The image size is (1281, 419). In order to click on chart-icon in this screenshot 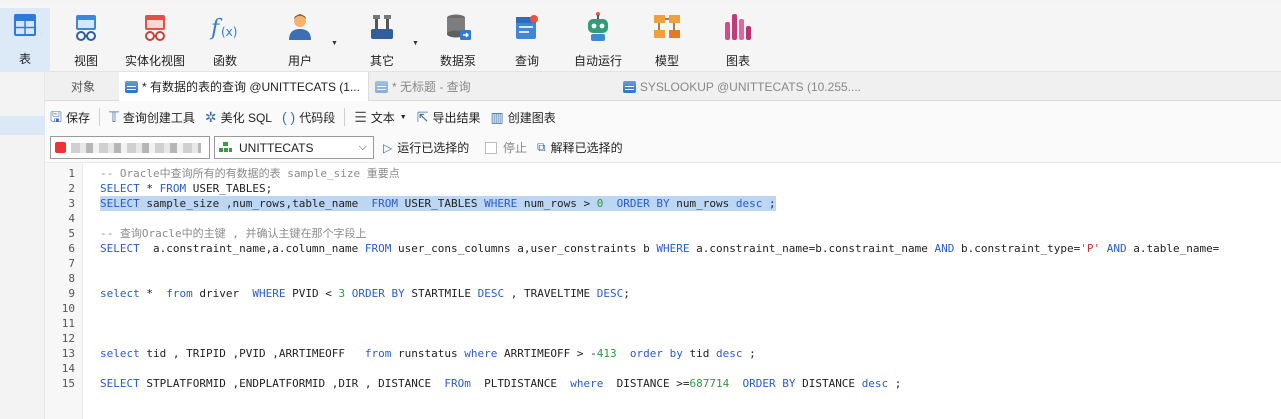, I will do `click(738, 28)`.